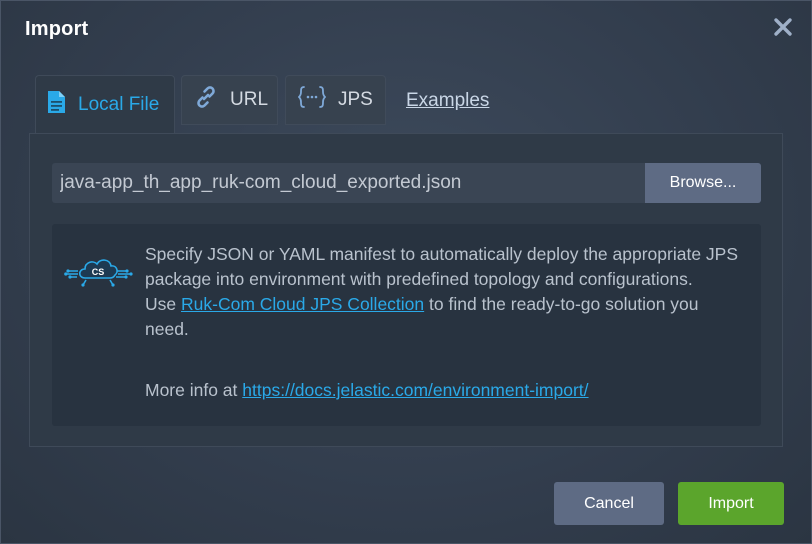  I want to click on file-name-input, so click(348, 183).